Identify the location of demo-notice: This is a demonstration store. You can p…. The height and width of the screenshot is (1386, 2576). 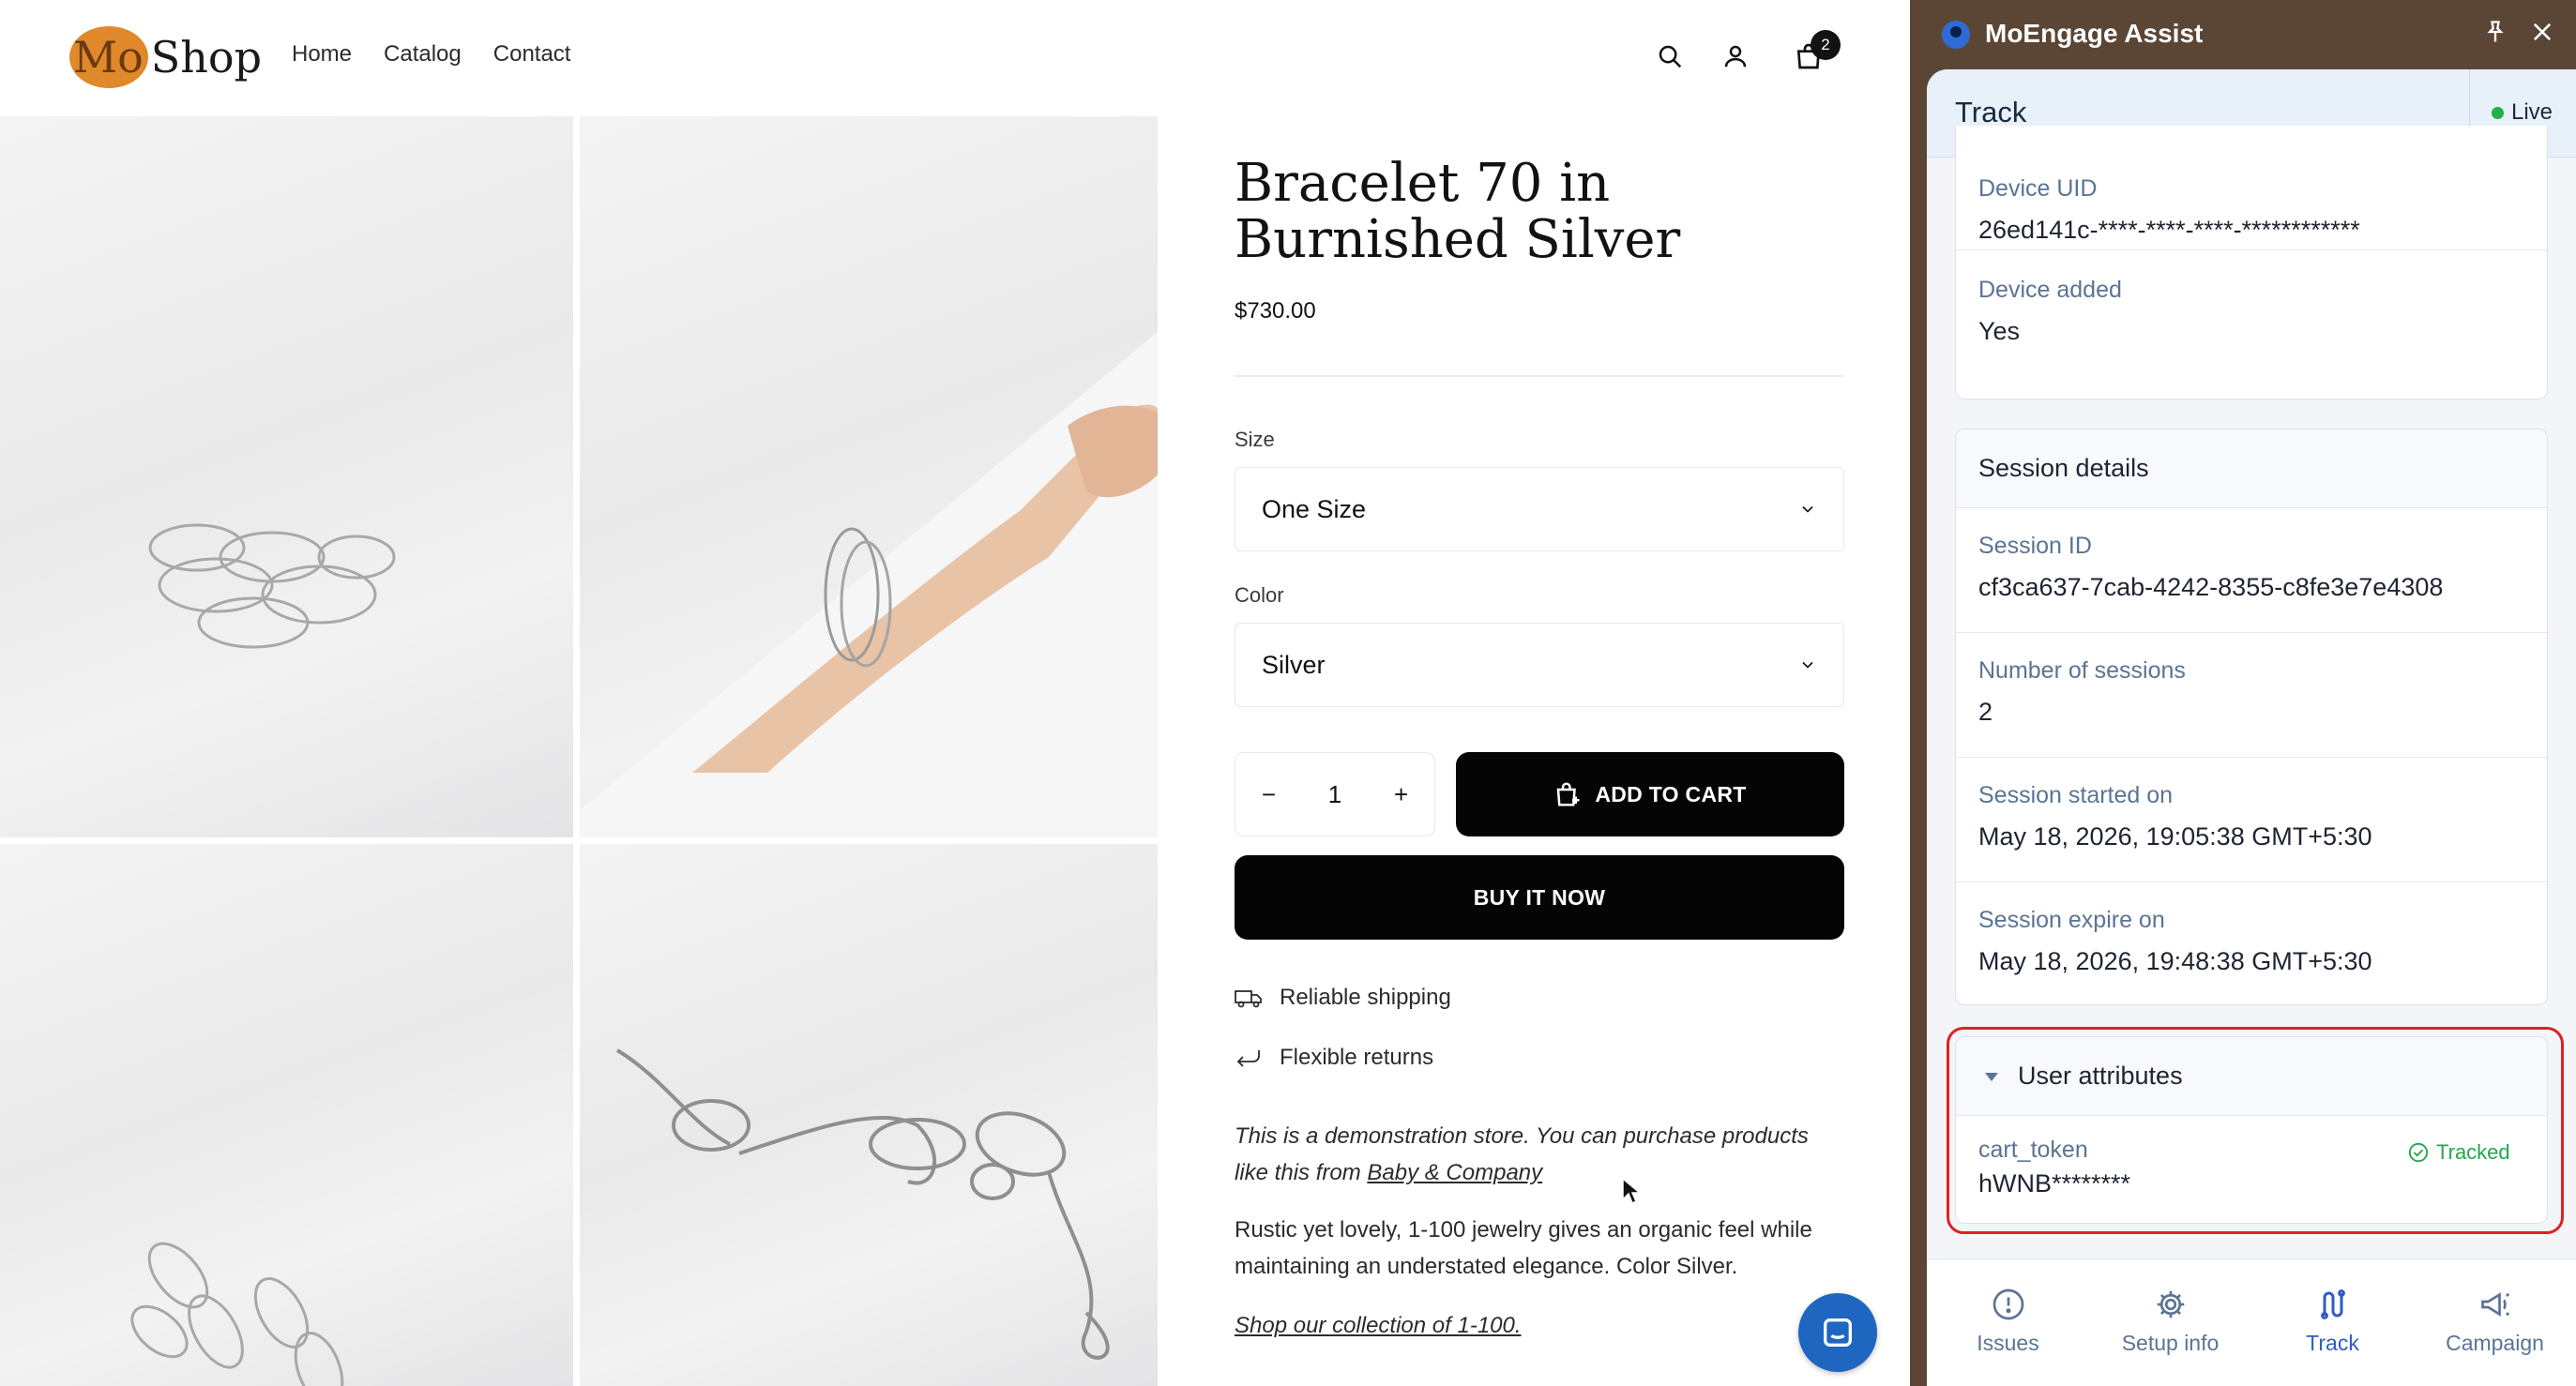
(1539, 1155).